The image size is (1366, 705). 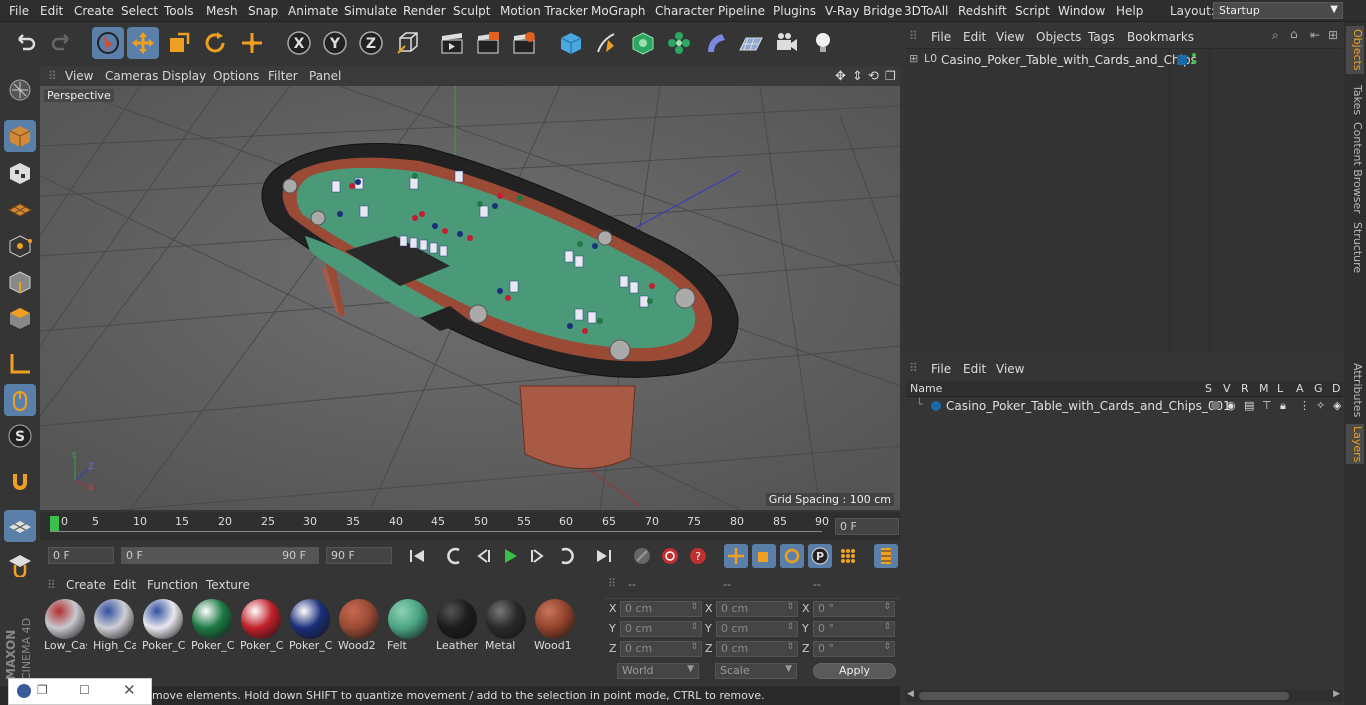 I want to click on menu-sculpt: Sculpt, so click(x=471, y=11).